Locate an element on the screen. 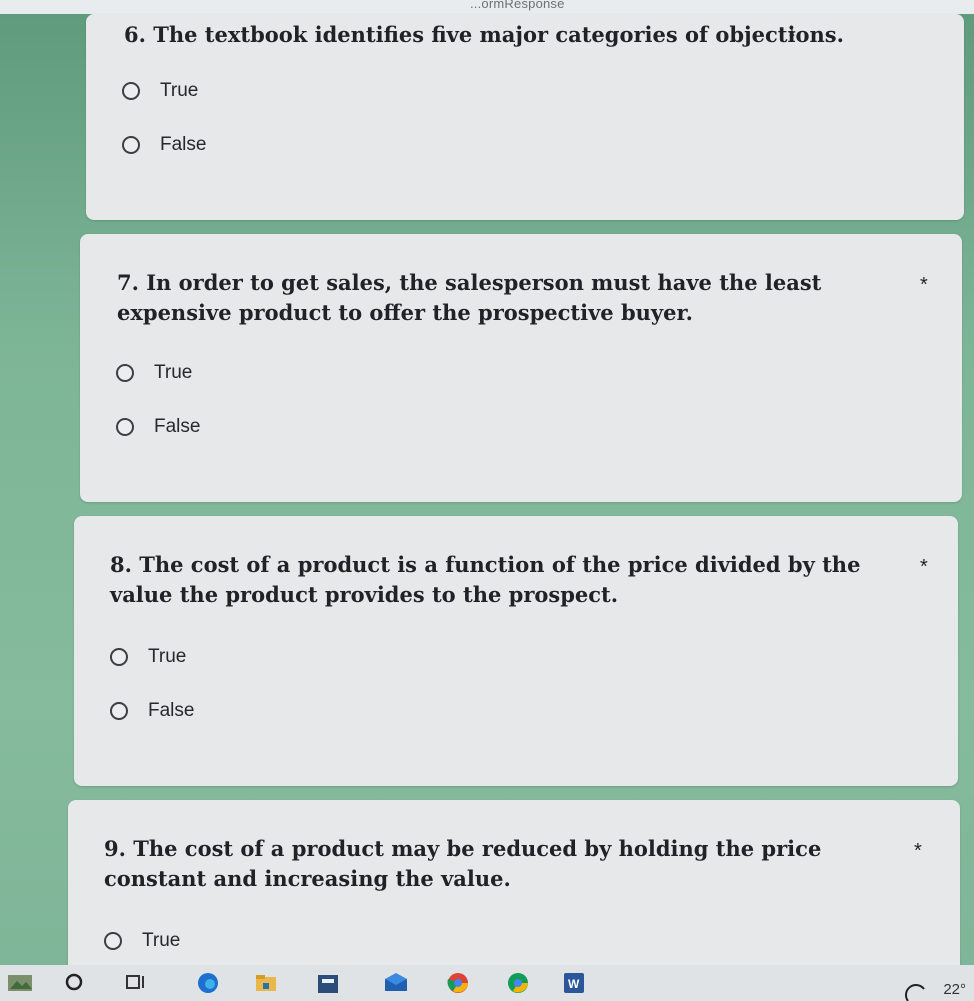 The height and width of the screenshot is (1001, 974). task-view-icon is located at coordinates (136, 982).